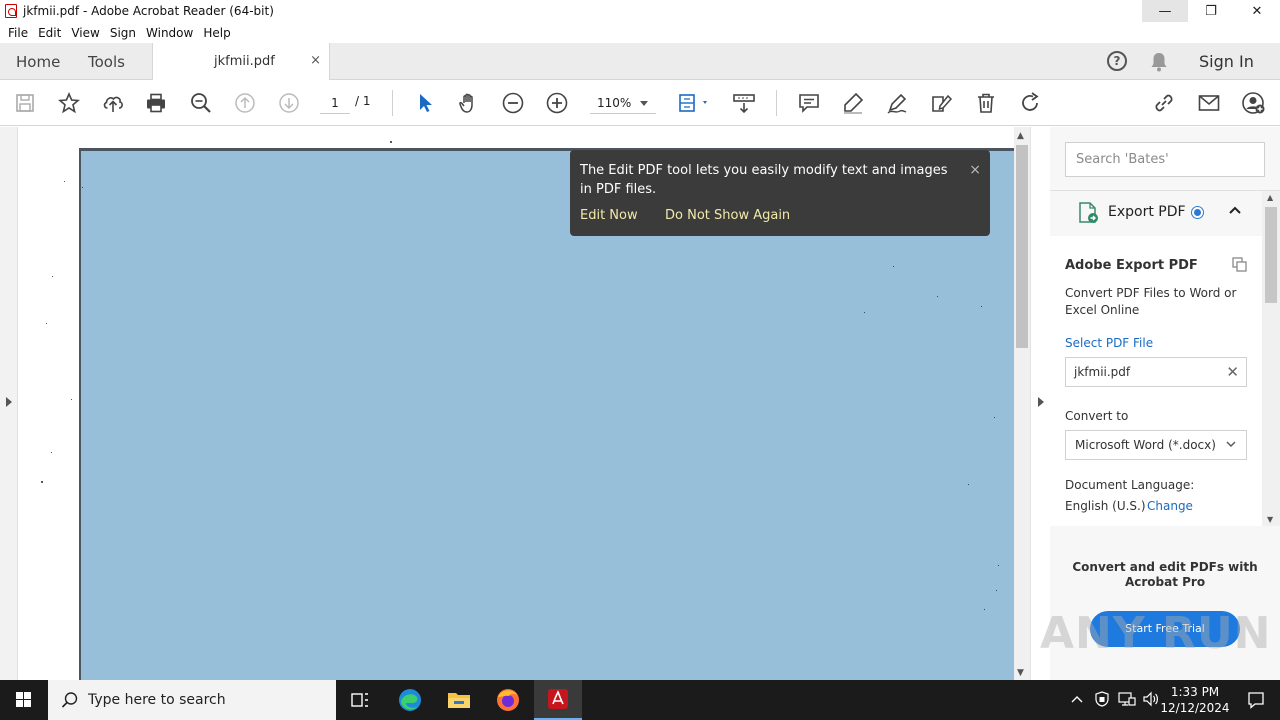  Describe the element at coordinates (192, 700) in the screenshot. I see `taskbar-search: Type here to search` at that location.